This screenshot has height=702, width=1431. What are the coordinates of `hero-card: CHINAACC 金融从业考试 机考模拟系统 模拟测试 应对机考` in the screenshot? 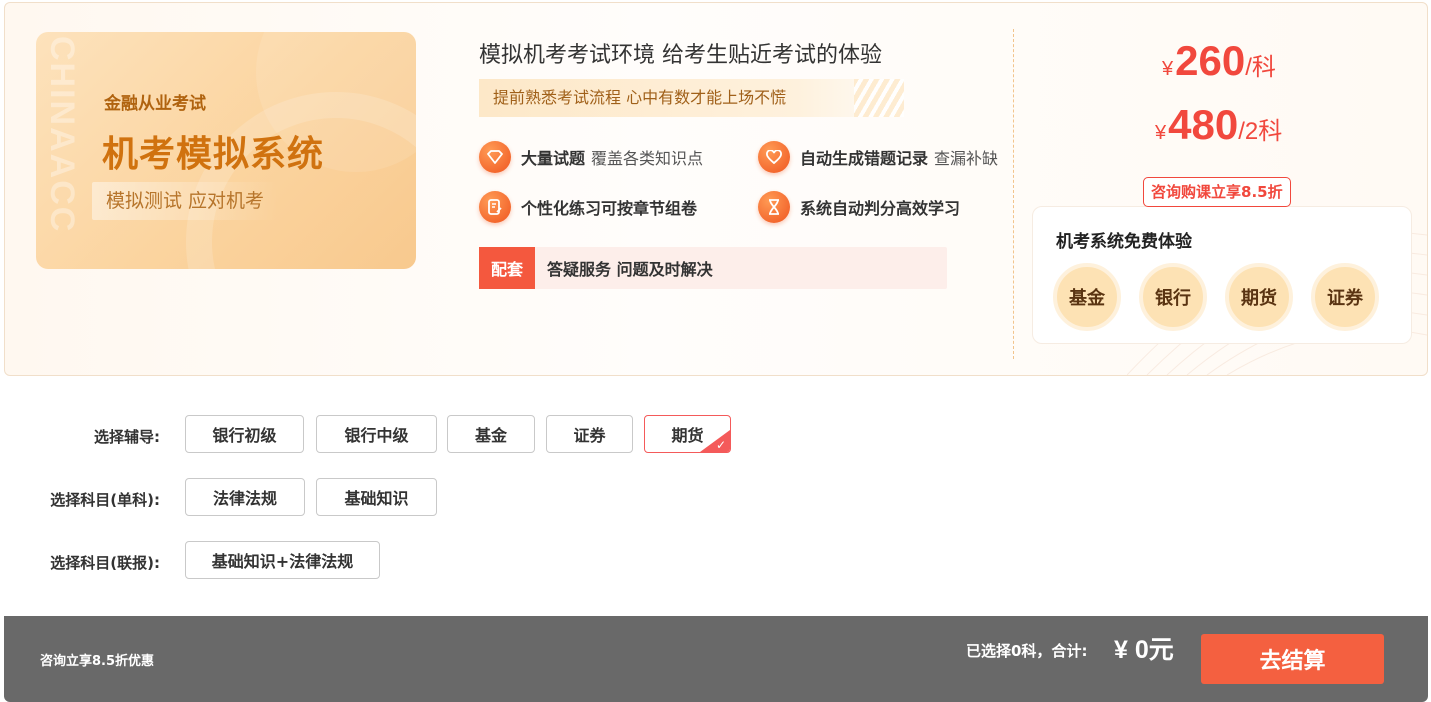 It's located at (226, 150).